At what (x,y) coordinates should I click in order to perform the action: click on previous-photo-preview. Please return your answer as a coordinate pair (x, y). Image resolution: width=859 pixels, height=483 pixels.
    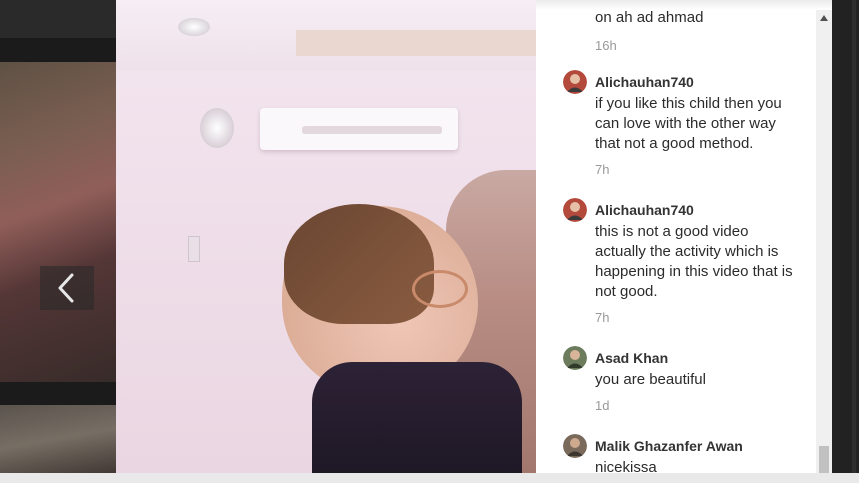
    Looking at the image, I should click on (58, 222).